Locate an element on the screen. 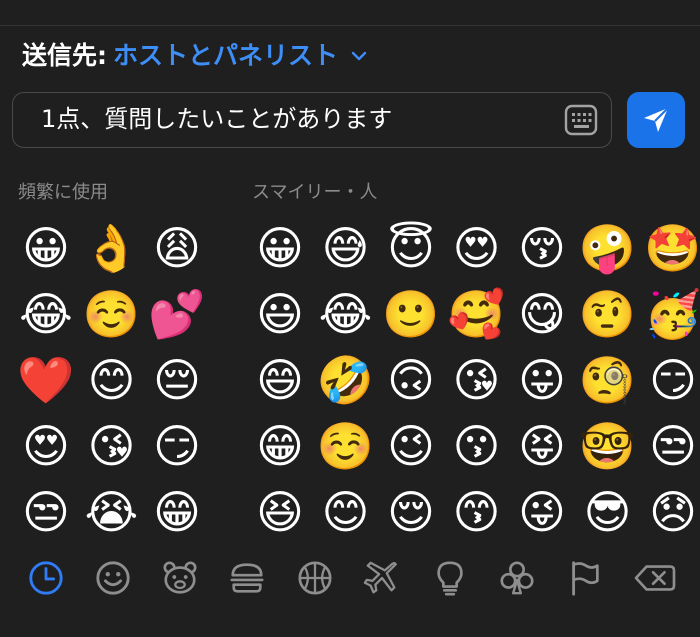 The height and width of the screenshot is (637, 700). emoji-glyph: ☺️ is located at coordinates (111, 314).